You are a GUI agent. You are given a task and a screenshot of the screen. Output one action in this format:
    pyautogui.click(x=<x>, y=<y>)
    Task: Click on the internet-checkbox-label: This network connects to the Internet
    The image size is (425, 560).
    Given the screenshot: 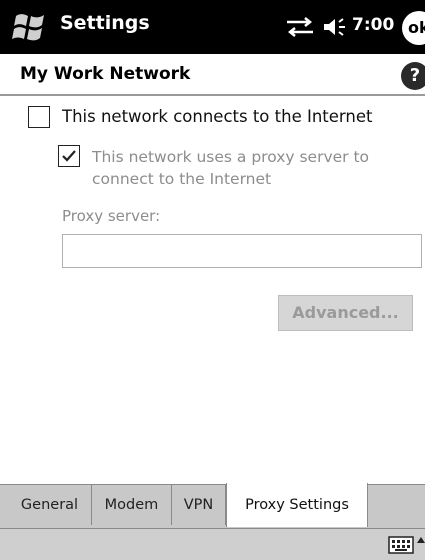 What is the action you would take?
    pyautogui.click(x=217, y=117)
    